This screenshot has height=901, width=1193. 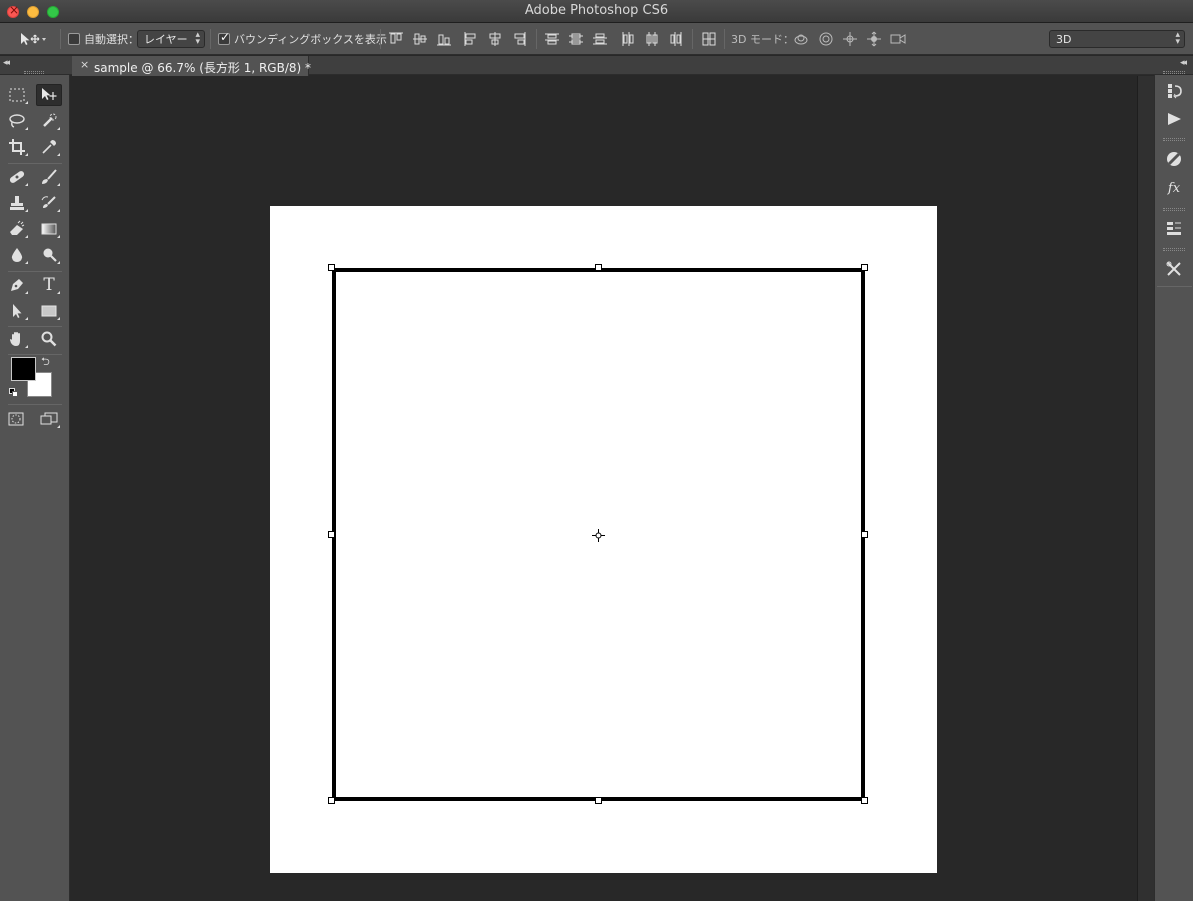 I want to click on foreground-color-swatch, so click(x=23, y=369).